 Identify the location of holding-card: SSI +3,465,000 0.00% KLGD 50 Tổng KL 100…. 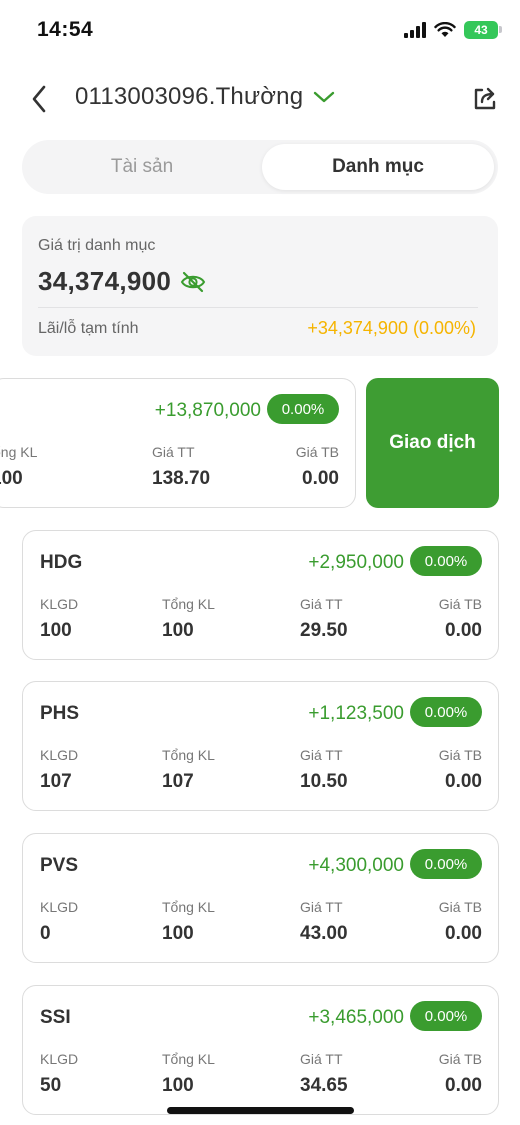
(260, 1050).